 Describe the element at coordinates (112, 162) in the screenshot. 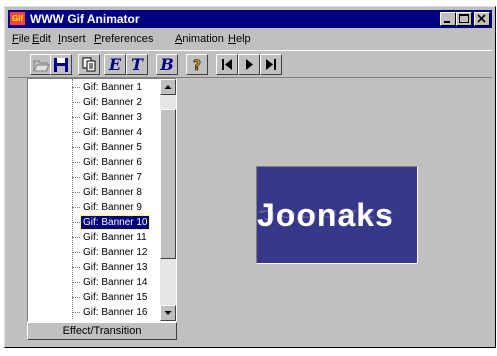

I see `tree-item-label: Gif: Banner 6` at that location.